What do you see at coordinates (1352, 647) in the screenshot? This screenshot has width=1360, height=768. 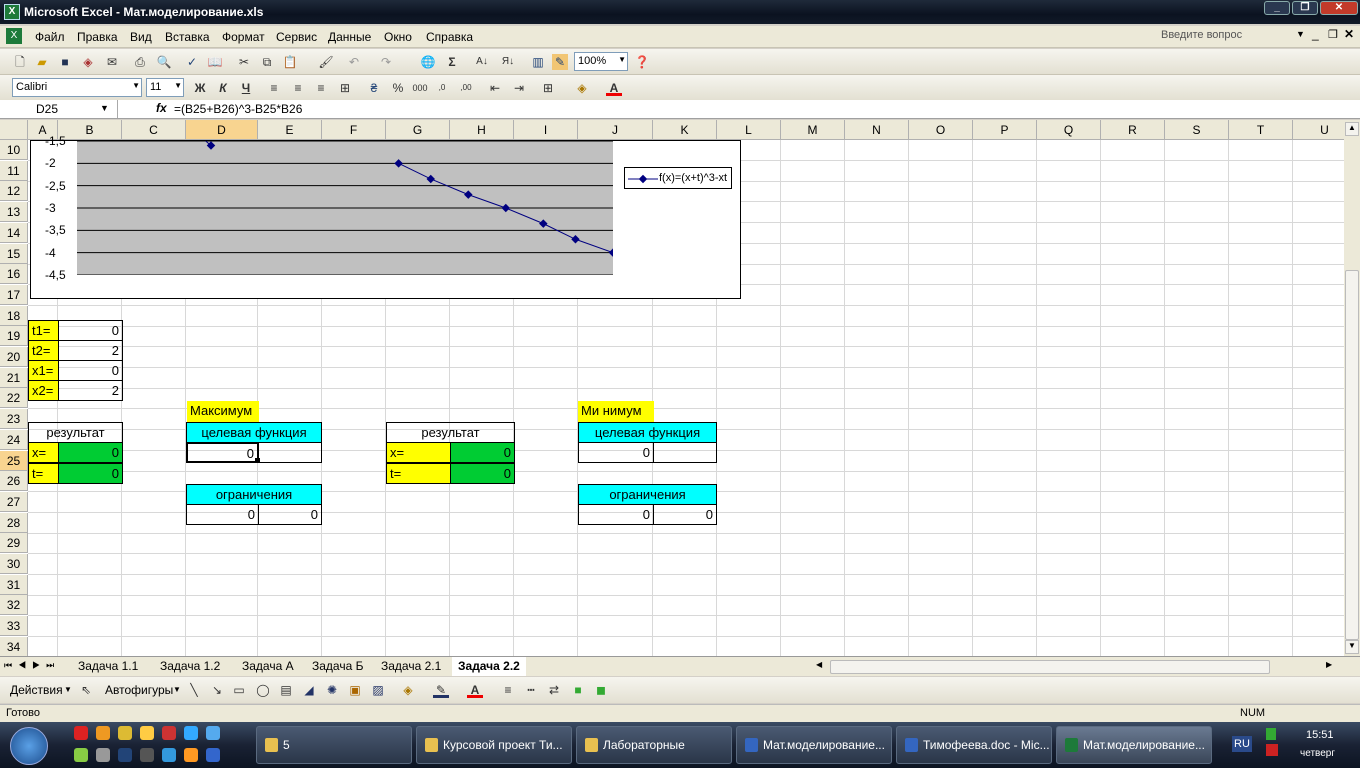 I see `scroll-down-icon: ▼` at bounding box center [1352, 647].